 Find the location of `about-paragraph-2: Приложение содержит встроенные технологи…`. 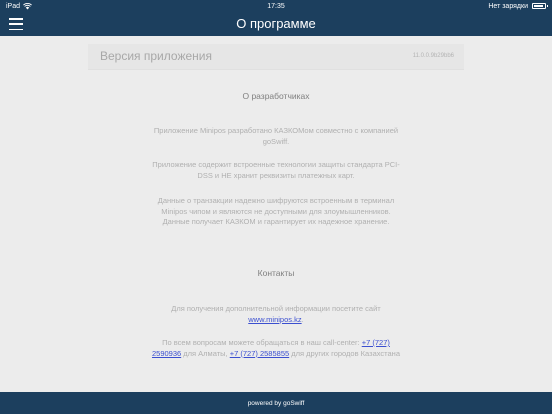

about-paragraph-2: Приложение содержит встроенные технологи… is located at coordinates (276, 170).